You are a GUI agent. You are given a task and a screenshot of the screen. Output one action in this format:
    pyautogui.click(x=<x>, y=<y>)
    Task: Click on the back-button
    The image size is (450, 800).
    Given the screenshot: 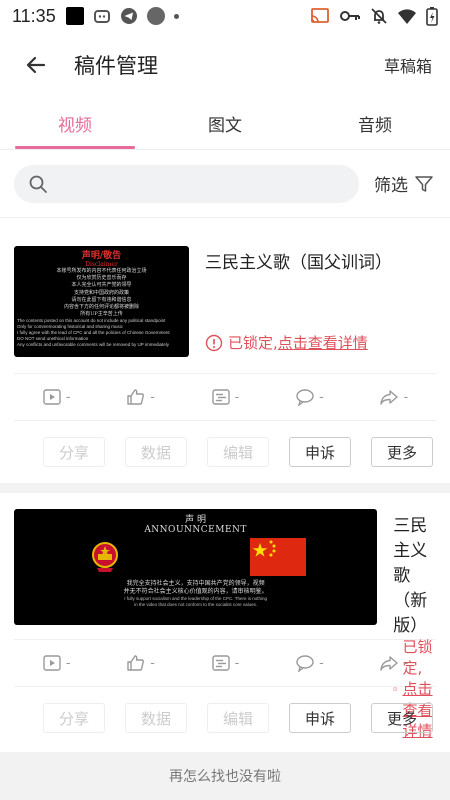 What is the action you would take?
    pyautogui.click(x=36, y=65)
    